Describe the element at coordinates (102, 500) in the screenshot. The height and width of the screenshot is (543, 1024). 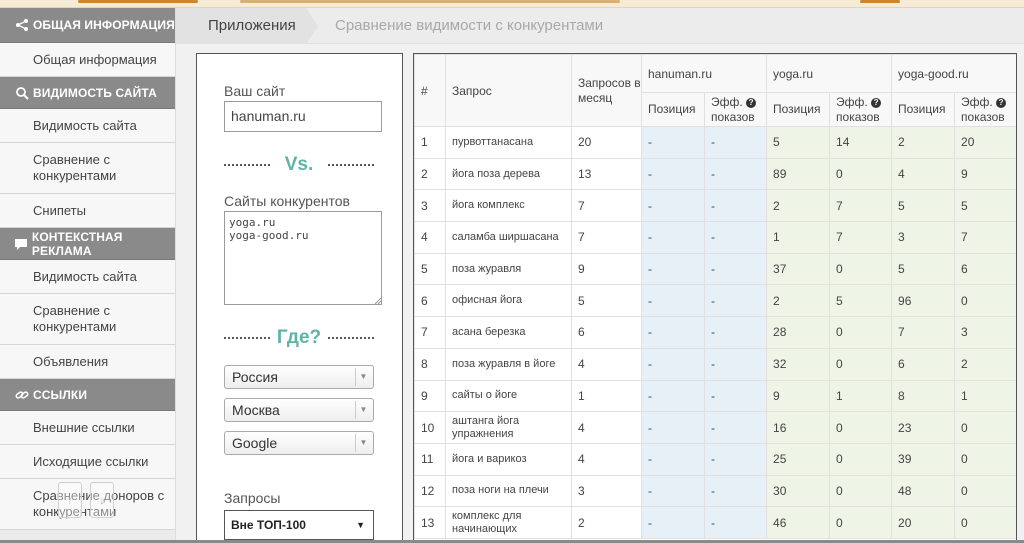
I see `scroll-down-icon: ↓` at that location.